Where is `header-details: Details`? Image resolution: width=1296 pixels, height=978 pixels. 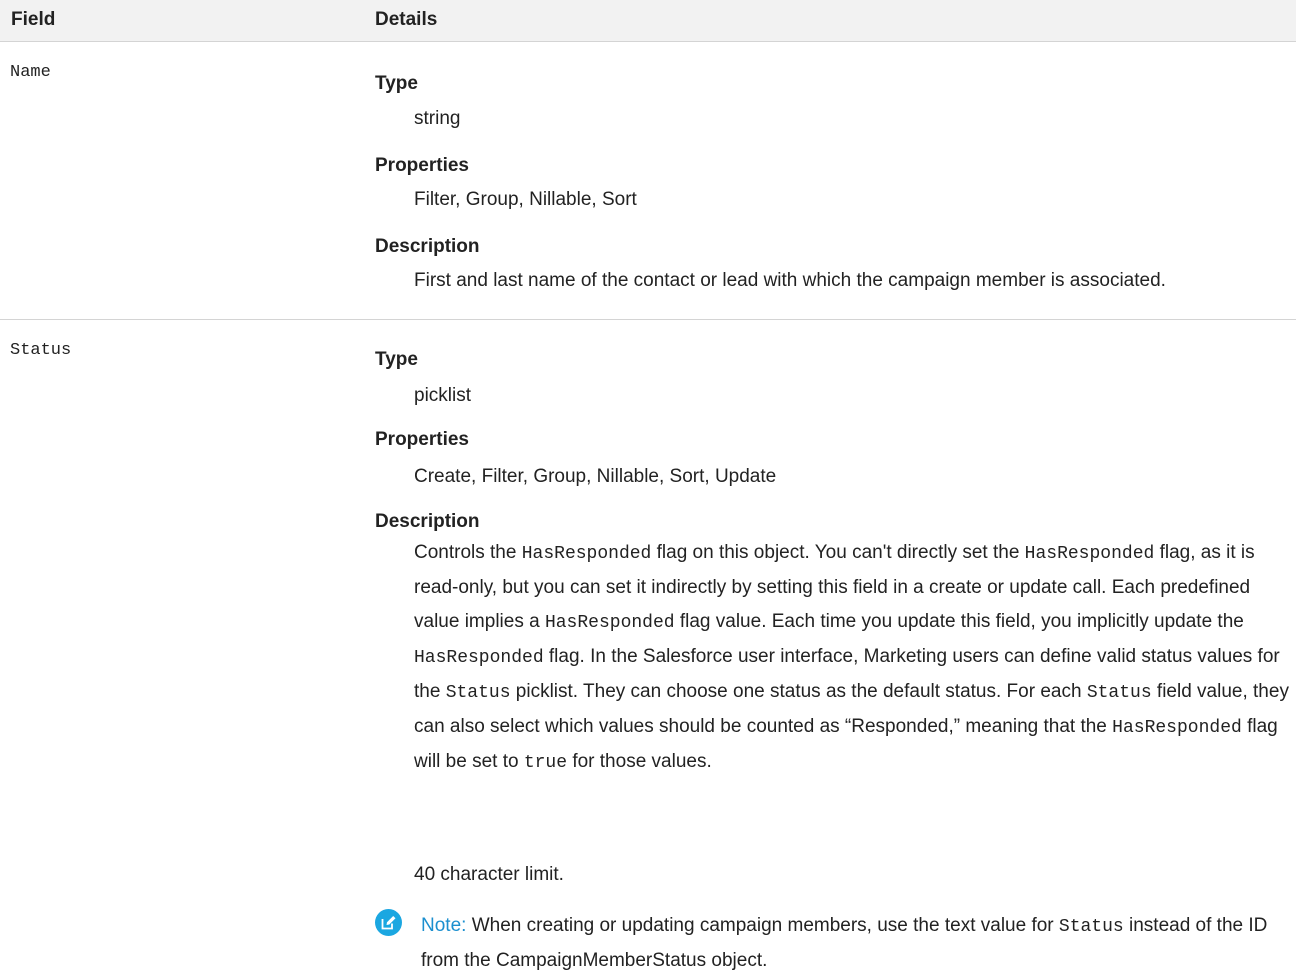 header-details: Details is located at coordinates (406, 19).